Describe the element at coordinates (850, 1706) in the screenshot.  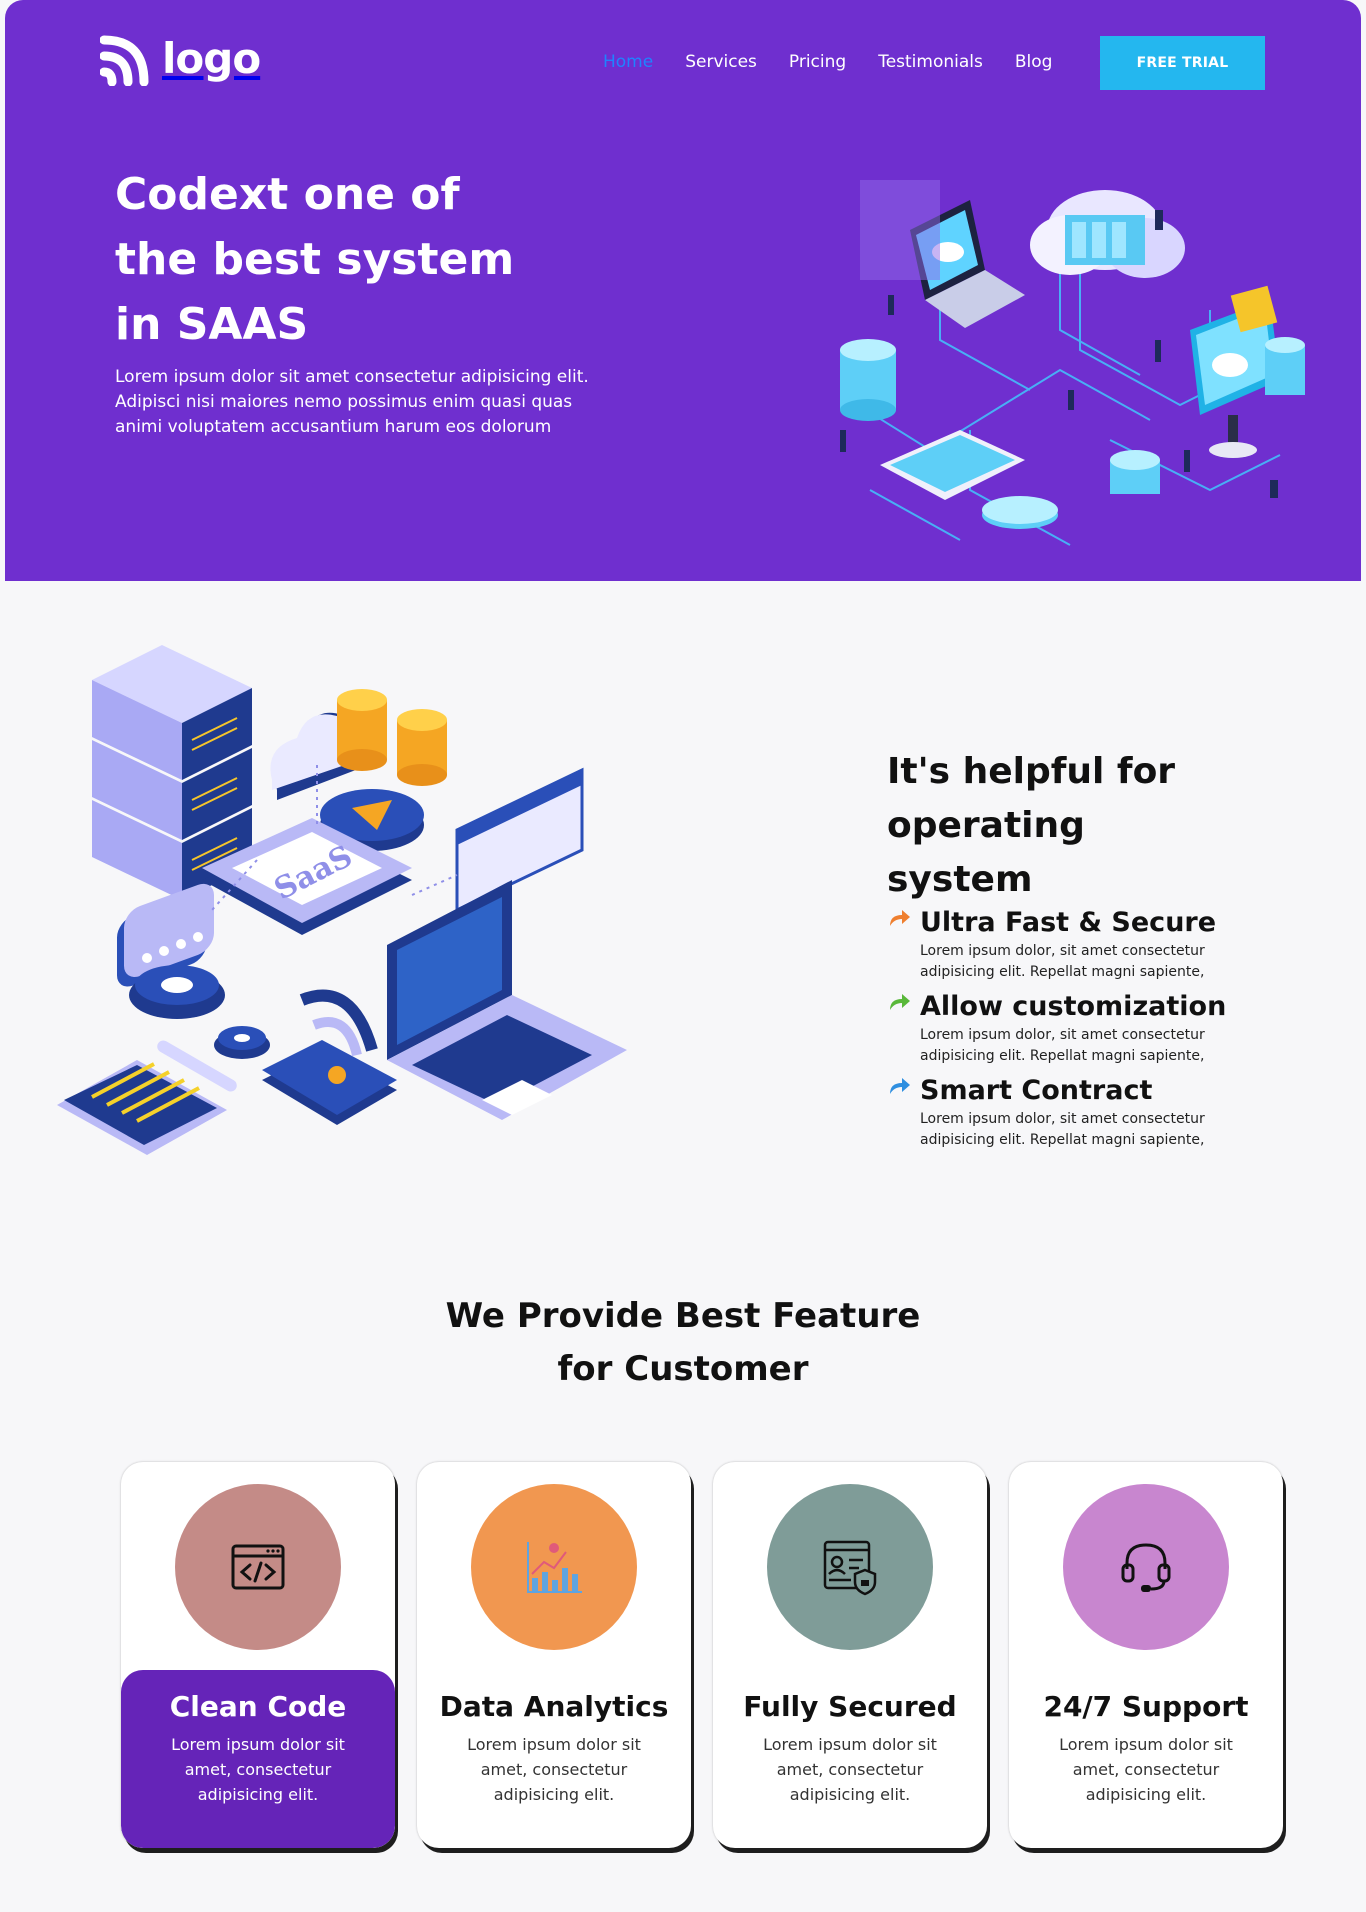
I see `card-title: Fully Secured` at that location.